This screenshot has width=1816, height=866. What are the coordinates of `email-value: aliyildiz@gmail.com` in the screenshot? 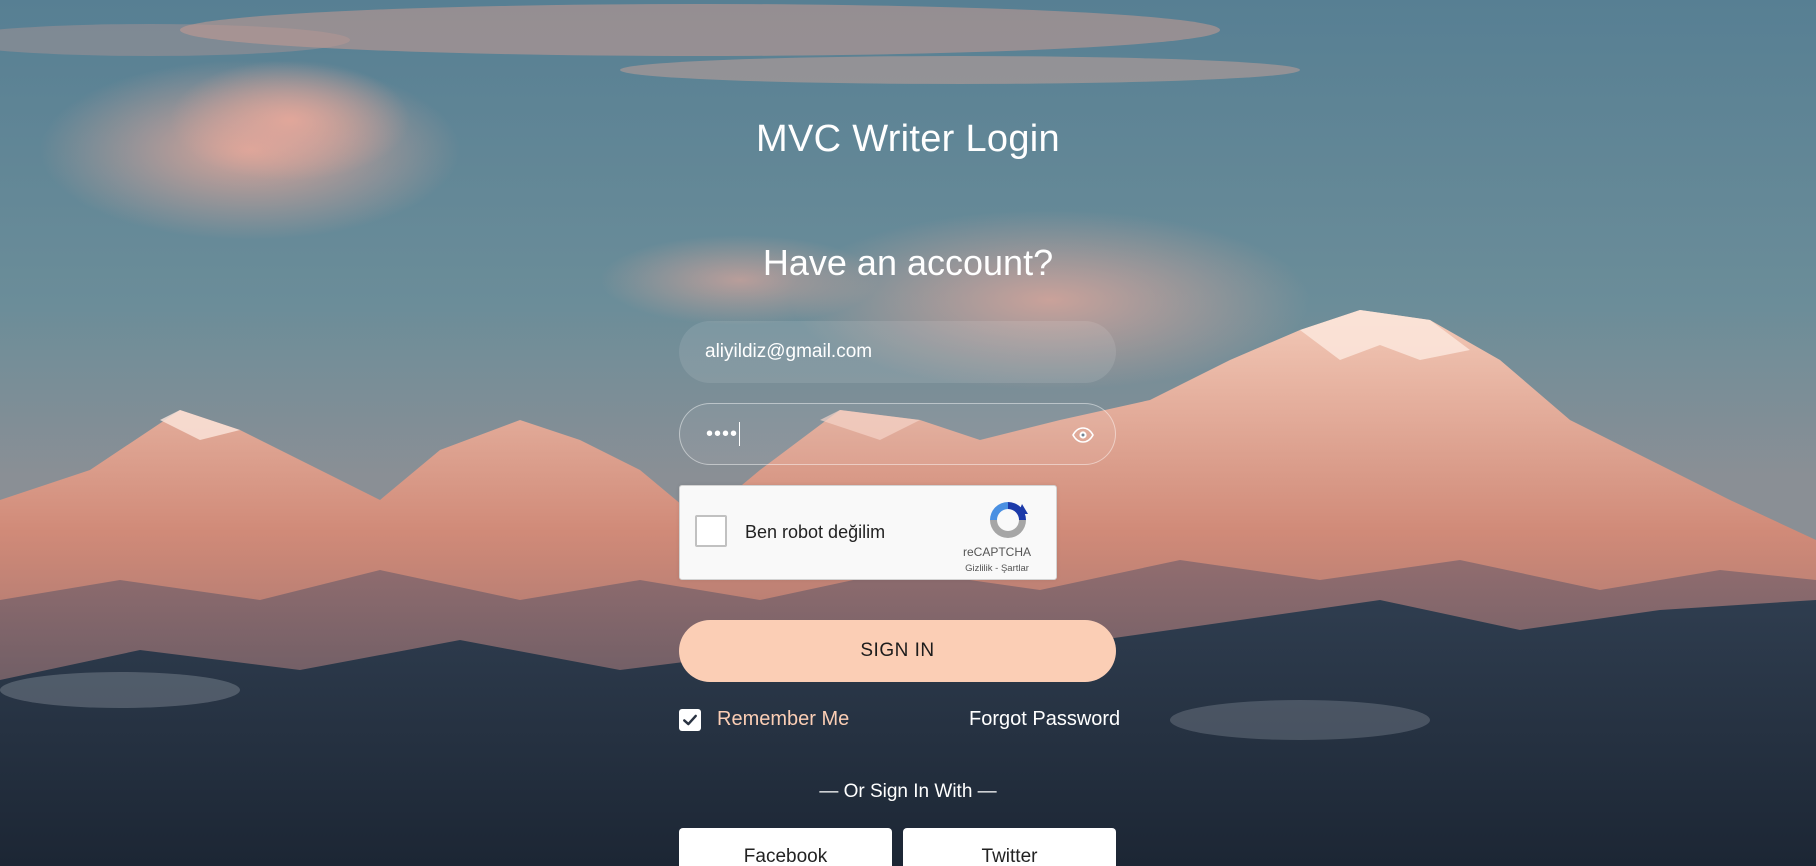 It's located at (789, 351).